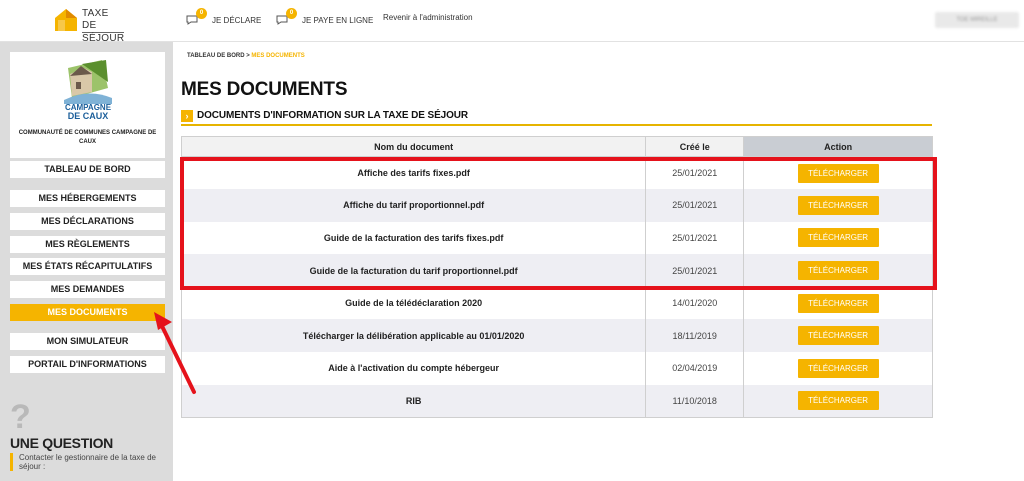 This screenshot has height=481, width=1024. What do you see at coordinates (187, 116) in the screenshot?
I see `chevron-right-icon: ›` at bounding box center [187, 116].